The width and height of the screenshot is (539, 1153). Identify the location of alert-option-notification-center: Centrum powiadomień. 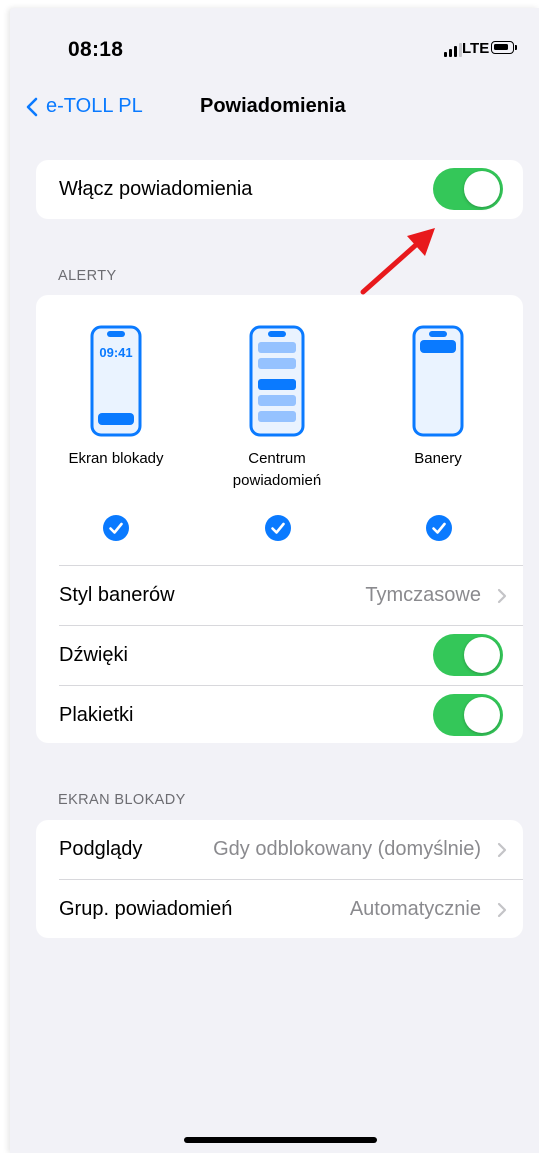
(277, 408).